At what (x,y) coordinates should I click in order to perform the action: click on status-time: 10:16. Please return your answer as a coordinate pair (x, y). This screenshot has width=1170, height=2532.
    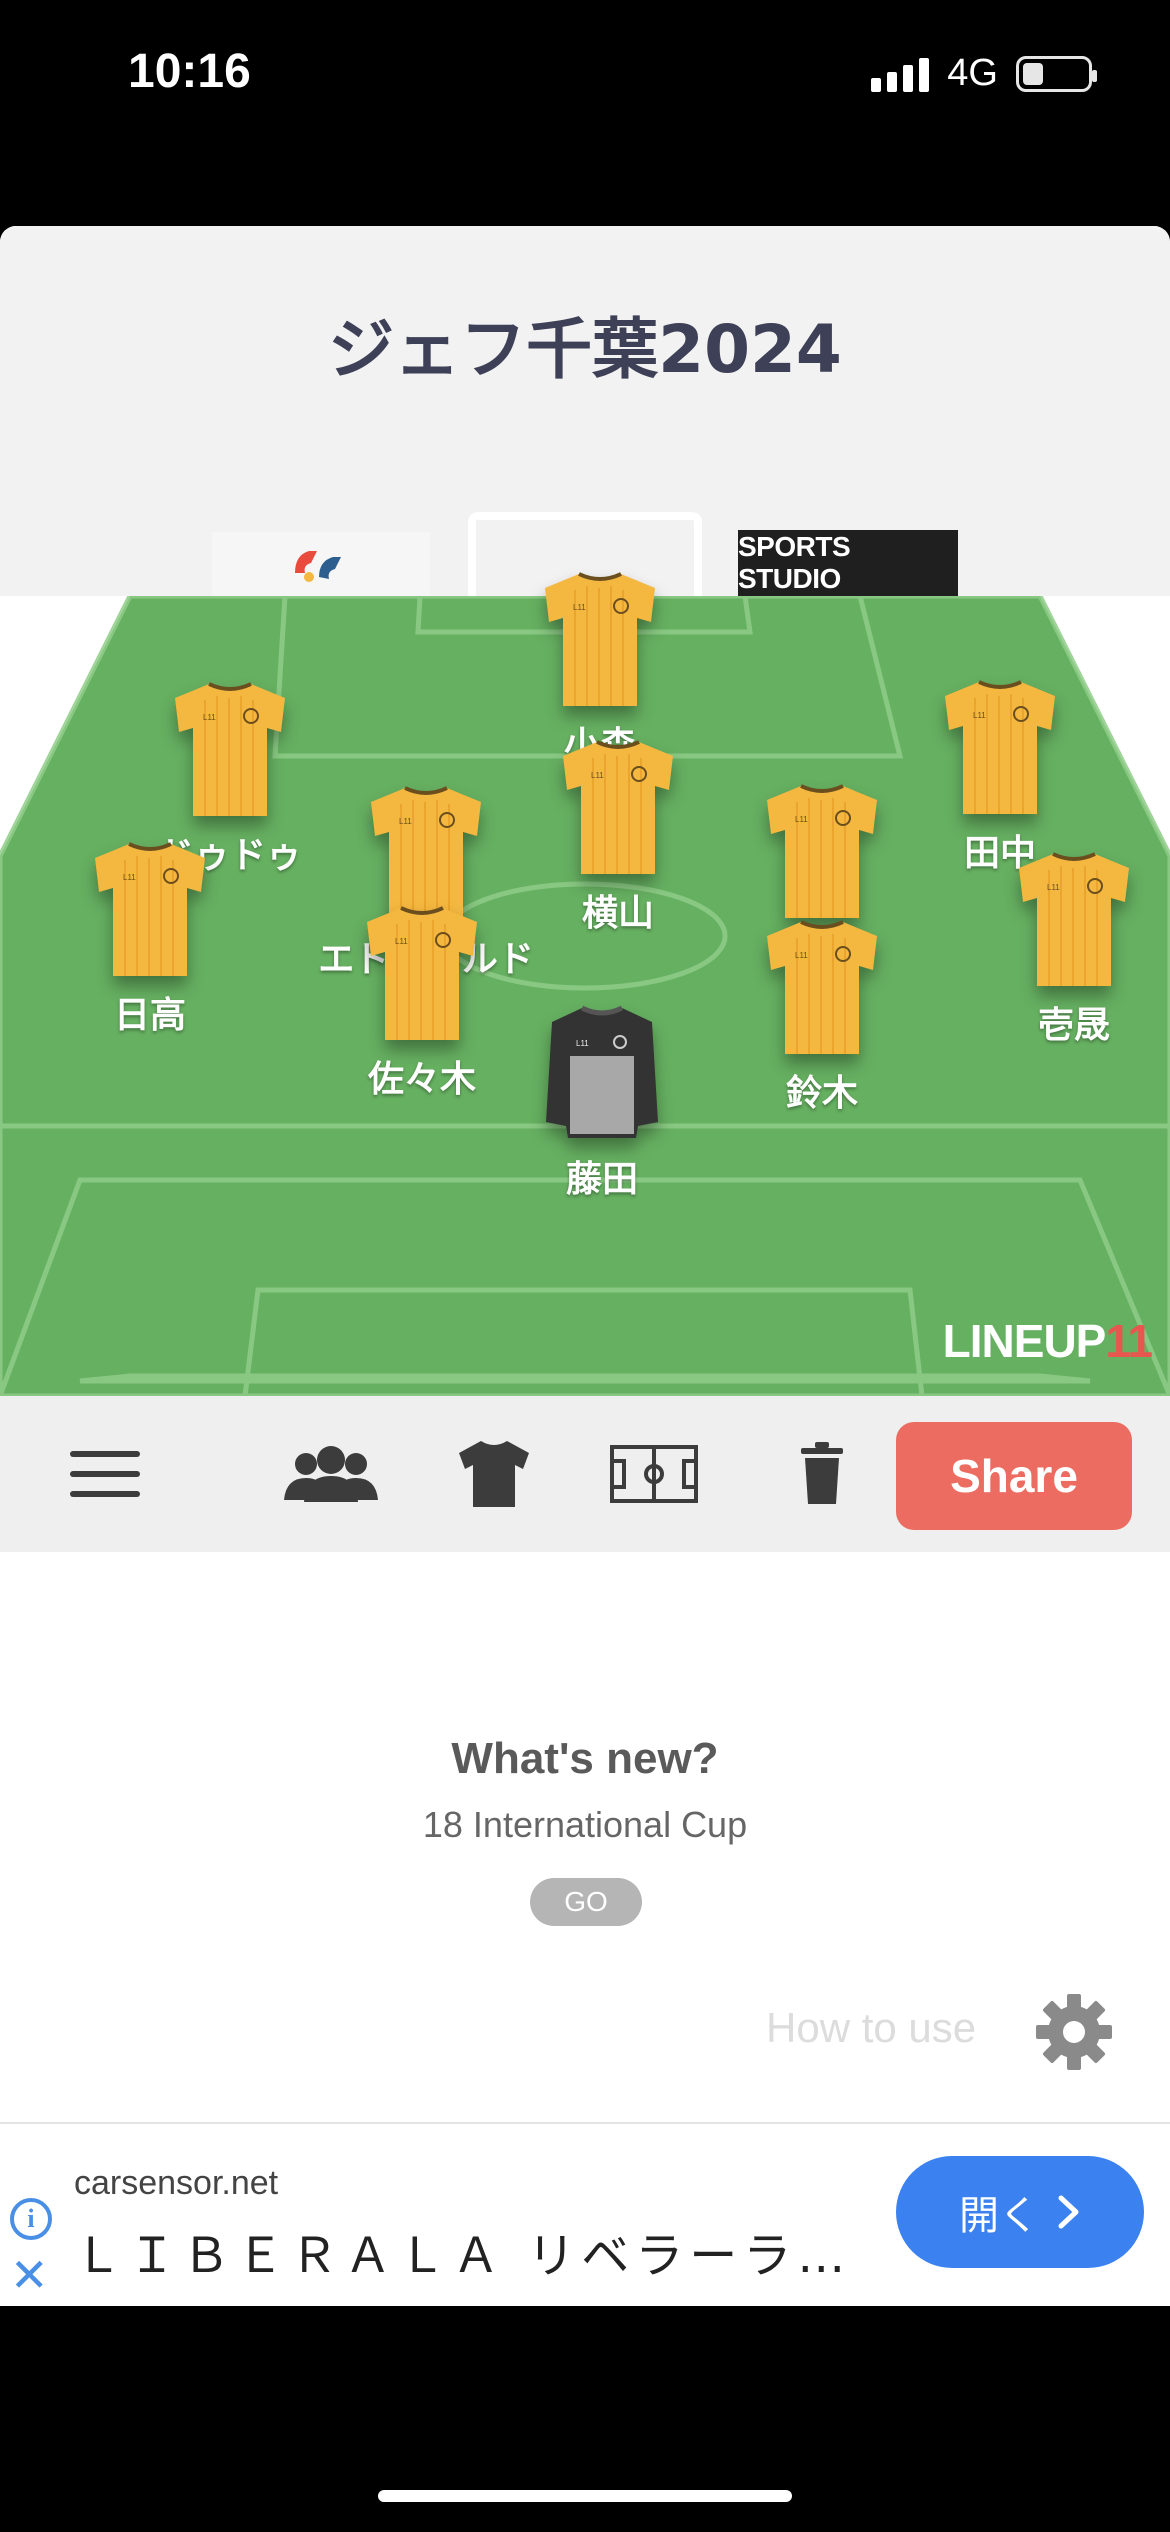
    Looking at the image, I should click on (189, 71).